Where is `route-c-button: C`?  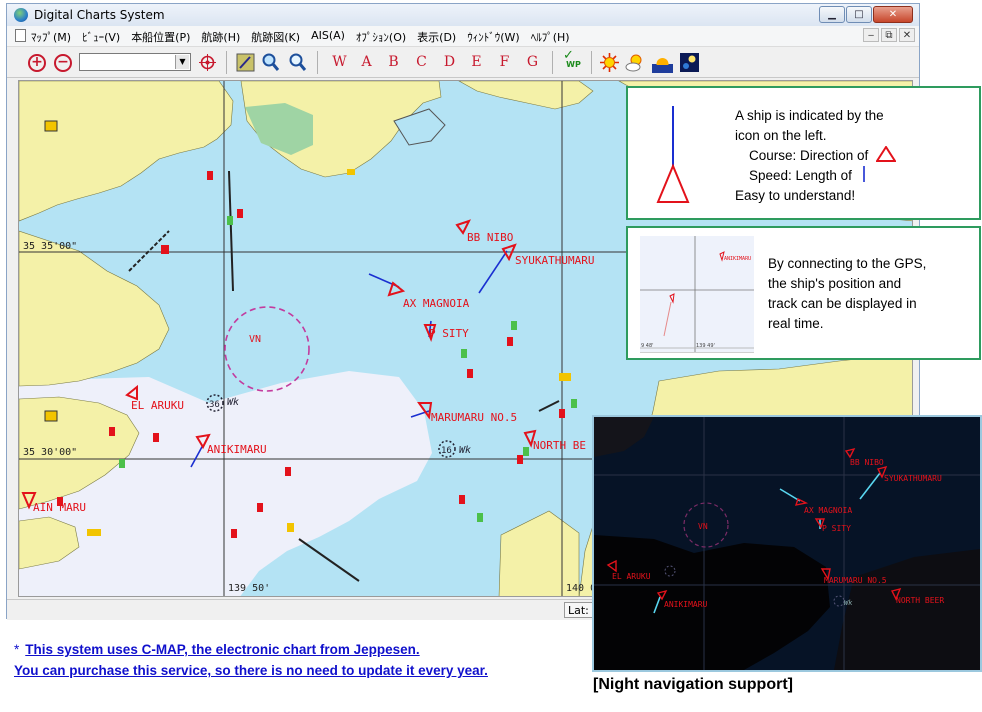 route-c-button: C is located at coordinates (421, 62).